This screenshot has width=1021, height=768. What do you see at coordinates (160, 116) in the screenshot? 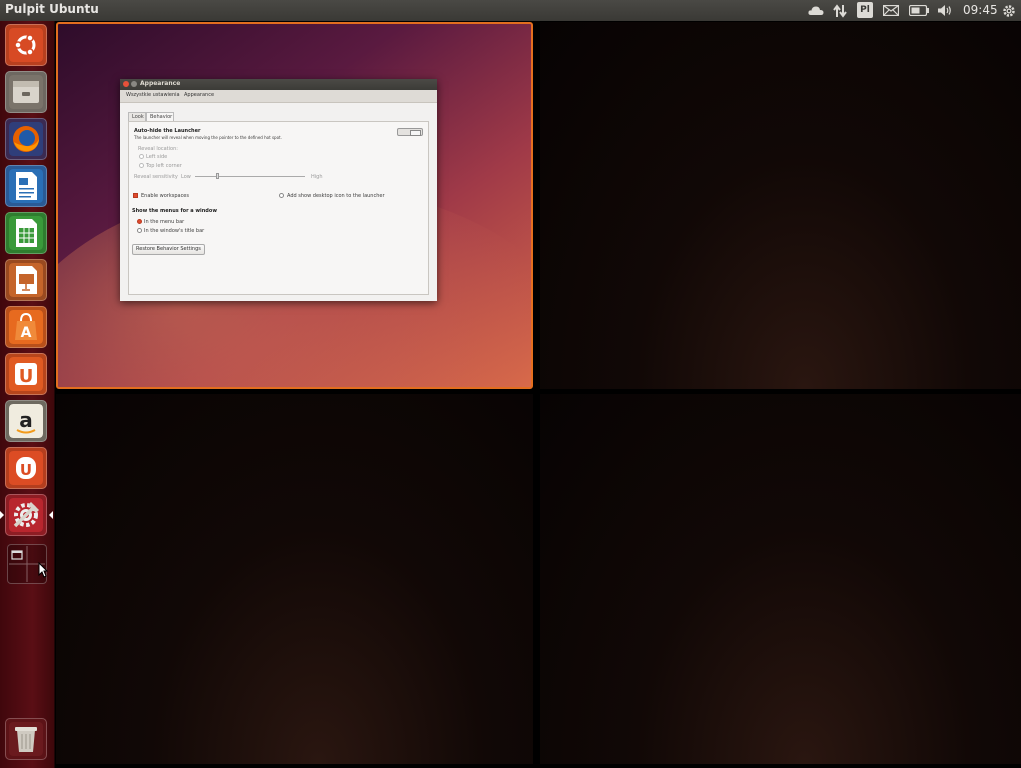
I see `tab-behavior: Behavior` at bounding box center [160, 116].